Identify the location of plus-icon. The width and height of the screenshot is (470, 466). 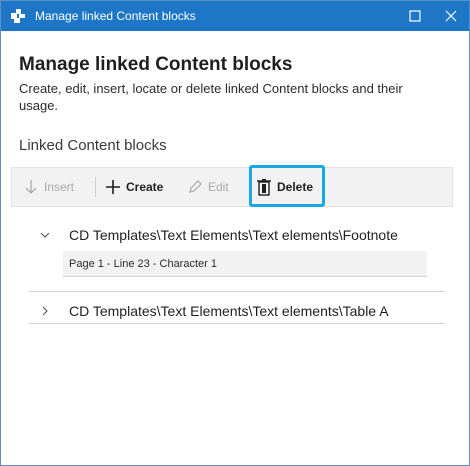
(113, 187).